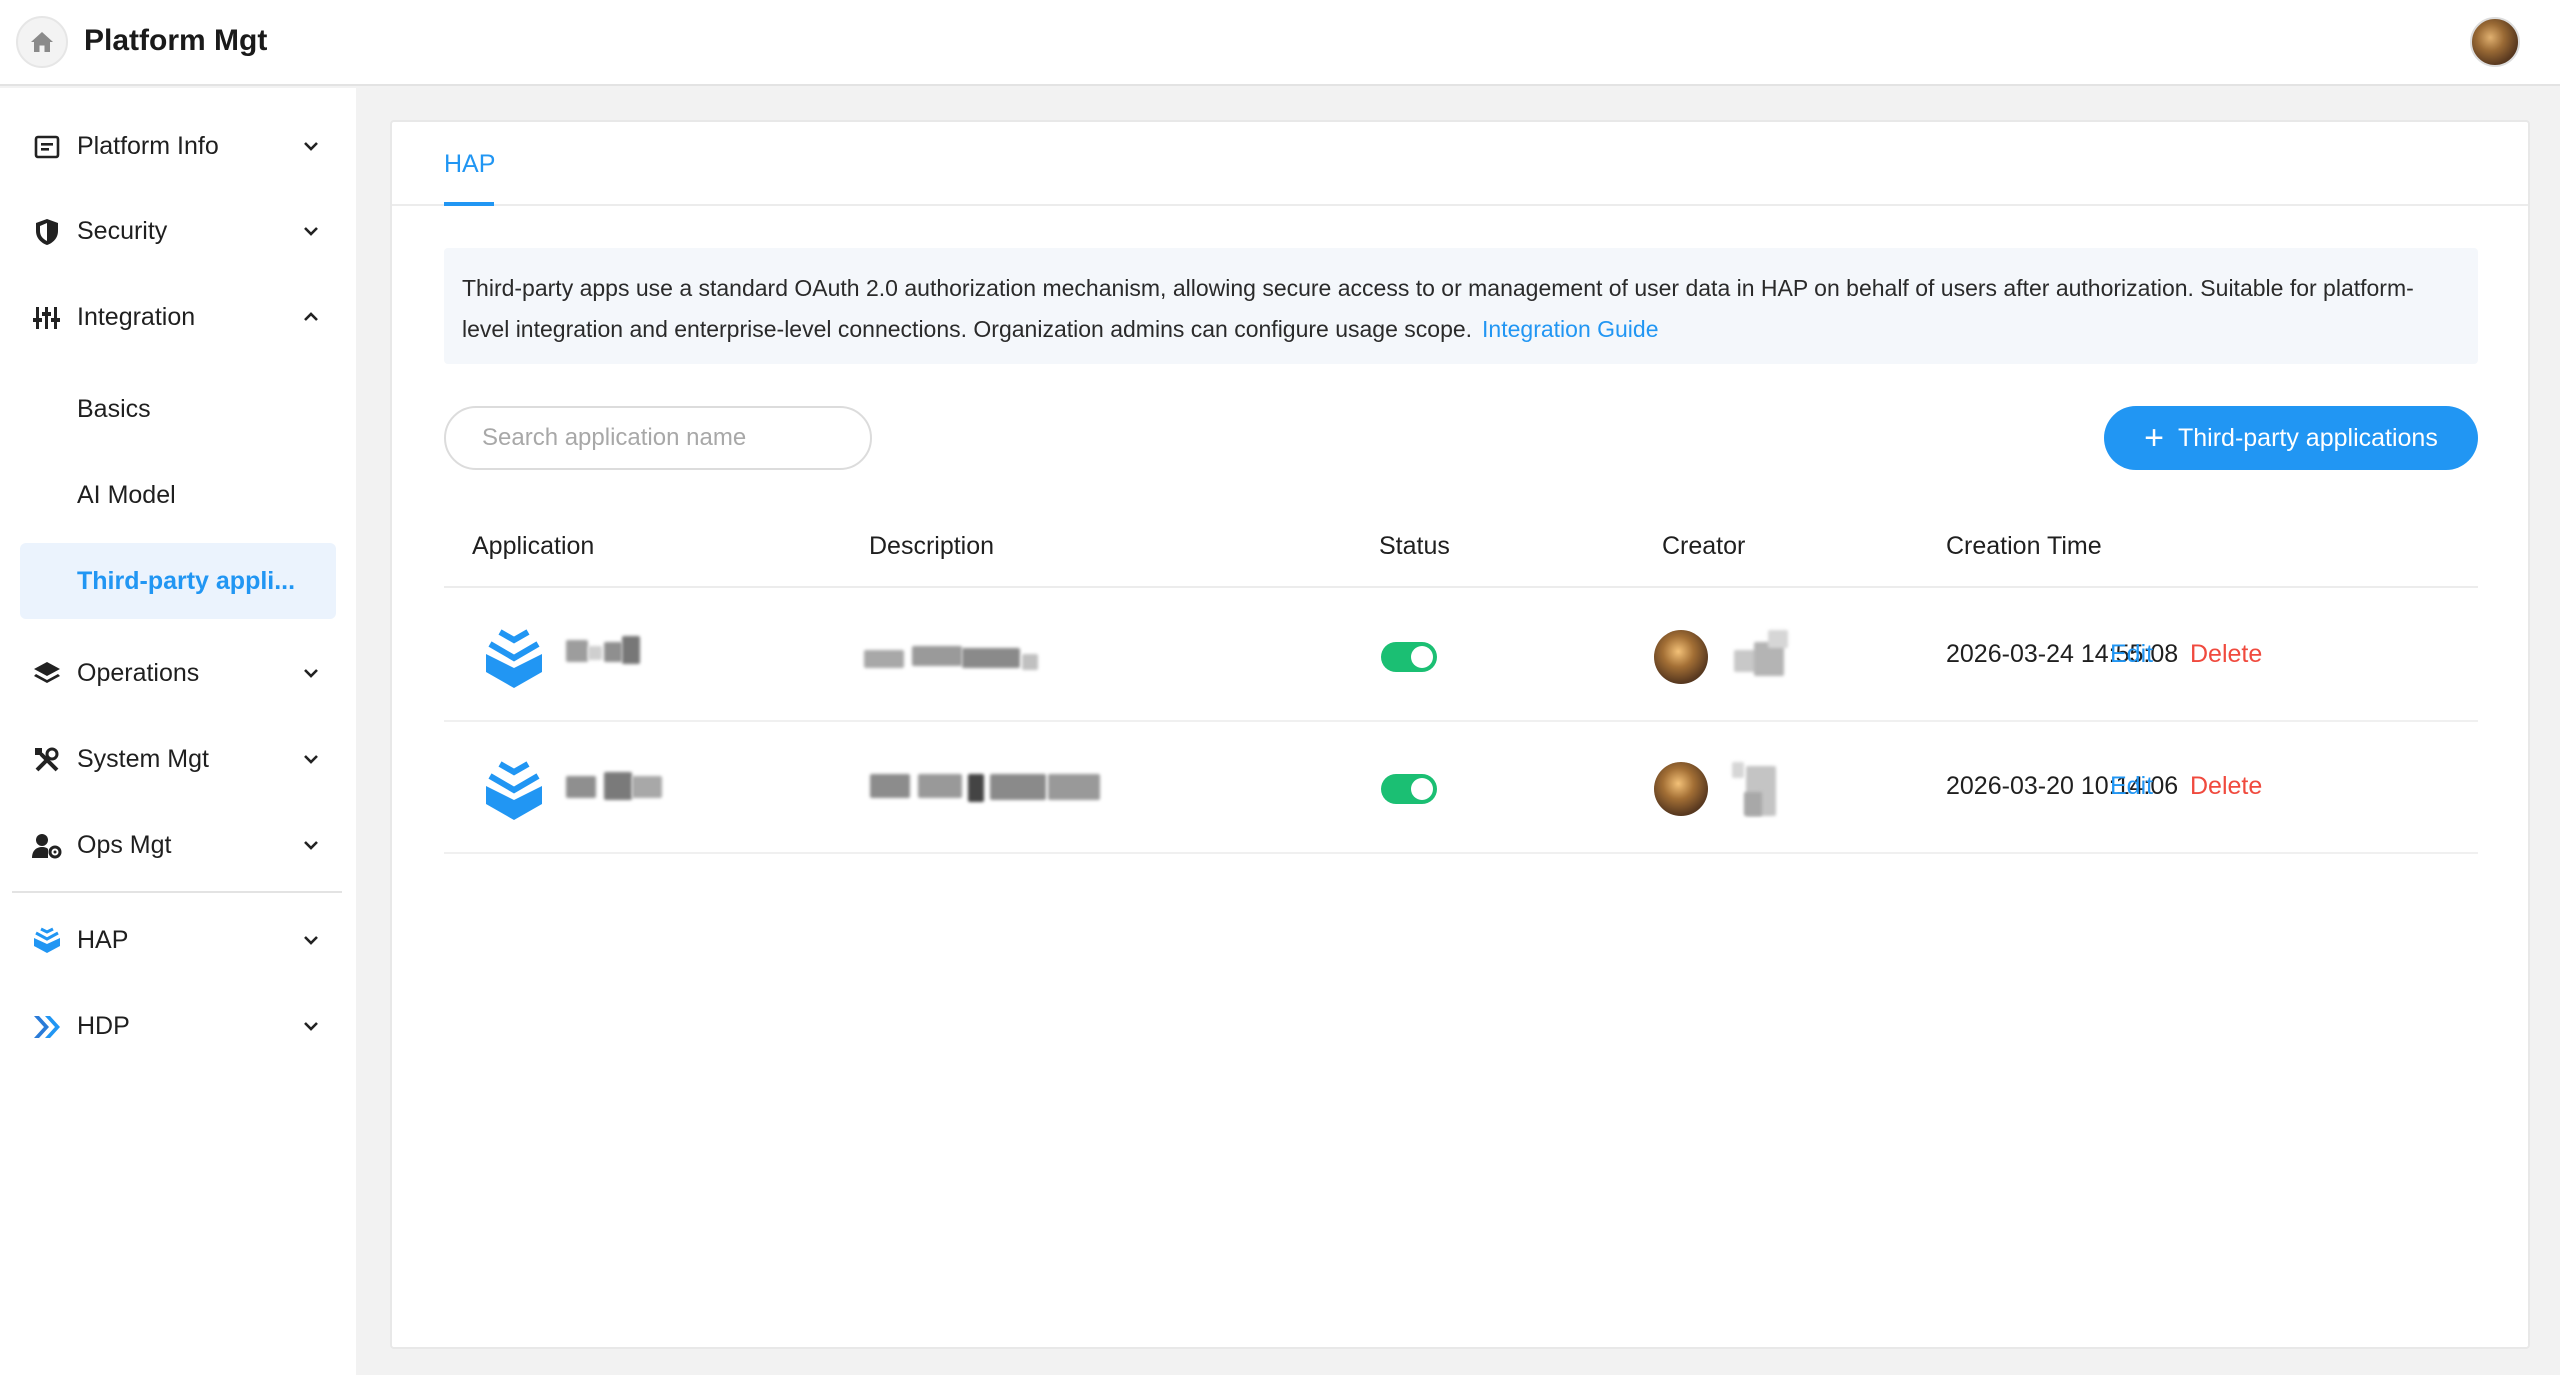 The width and height of the screenshot is (2560, 1375). What do you see at coordinates (47, 318) in the screenshot?
I see `sliders-icon` at bounding box center [47, 318].